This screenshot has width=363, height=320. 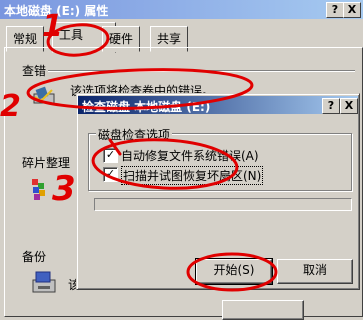 What do you see at coordinates (42, 188) in the screenshot?
I see `defrag-icon` at bounding box center [42, 188].